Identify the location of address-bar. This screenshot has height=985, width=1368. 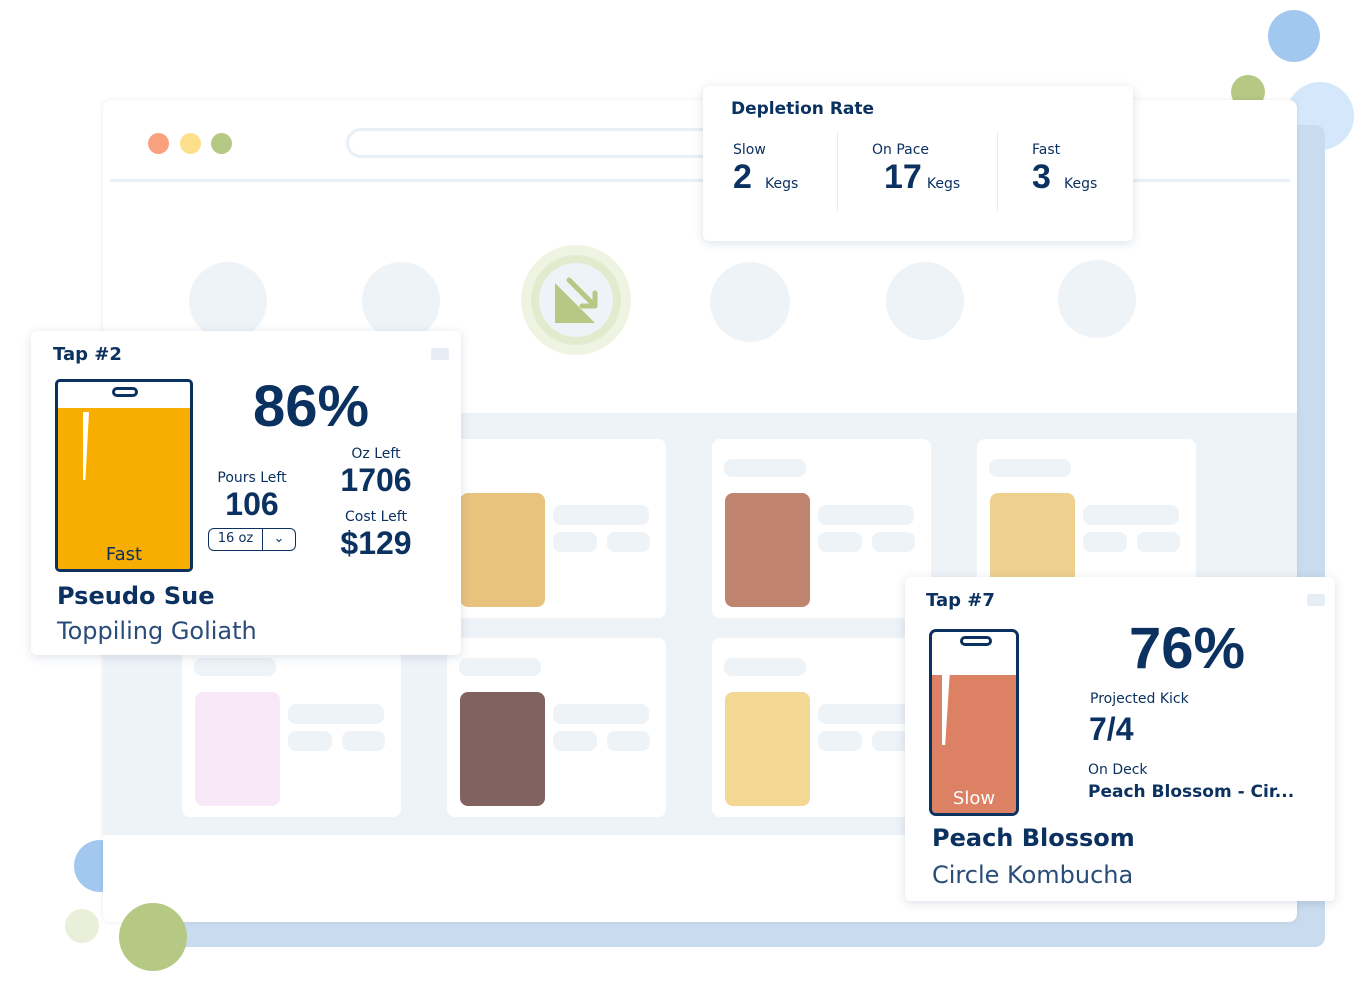
(536, 143).